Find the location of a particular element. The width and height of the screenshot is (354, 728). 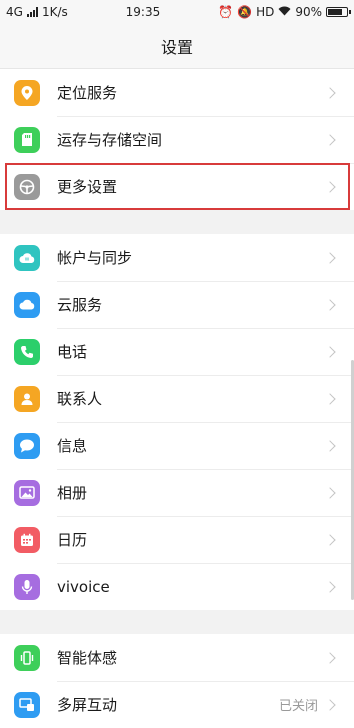

row-label: 日历 is located at coordinates (72, 540).